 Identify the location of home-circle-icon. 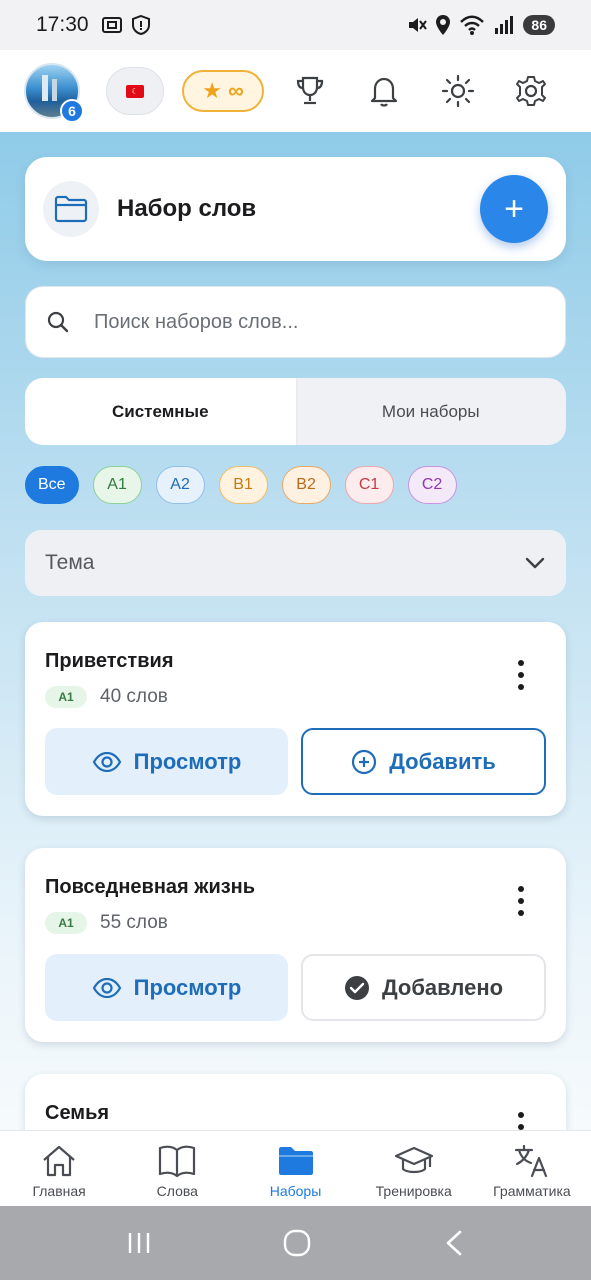
(297, 1243).